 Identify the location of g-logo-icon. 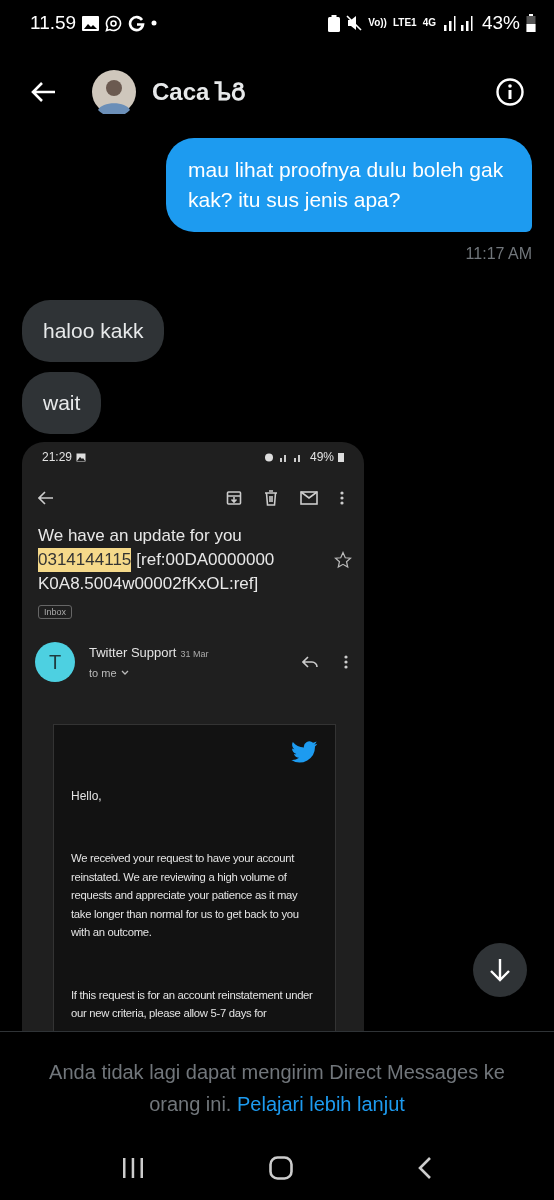
(137, 23).